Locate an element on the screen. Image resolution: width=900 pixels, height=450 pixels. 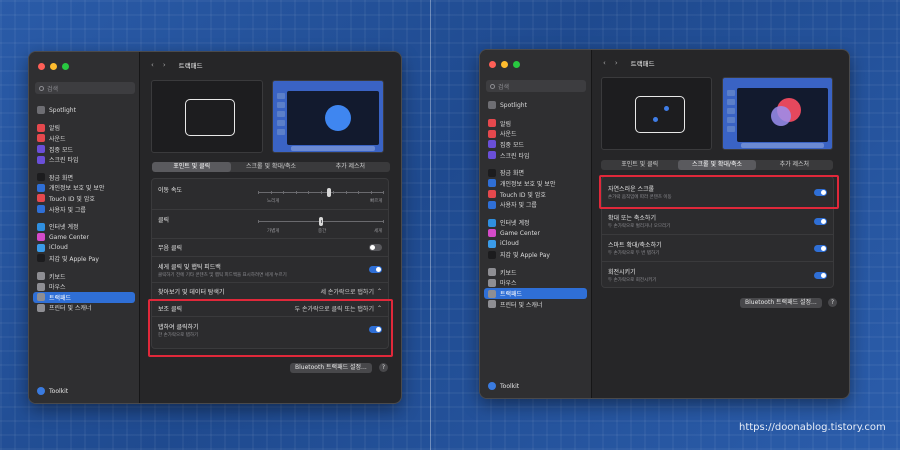
sidebar-item-label: Toolkit is located at coordinates (59, 391).